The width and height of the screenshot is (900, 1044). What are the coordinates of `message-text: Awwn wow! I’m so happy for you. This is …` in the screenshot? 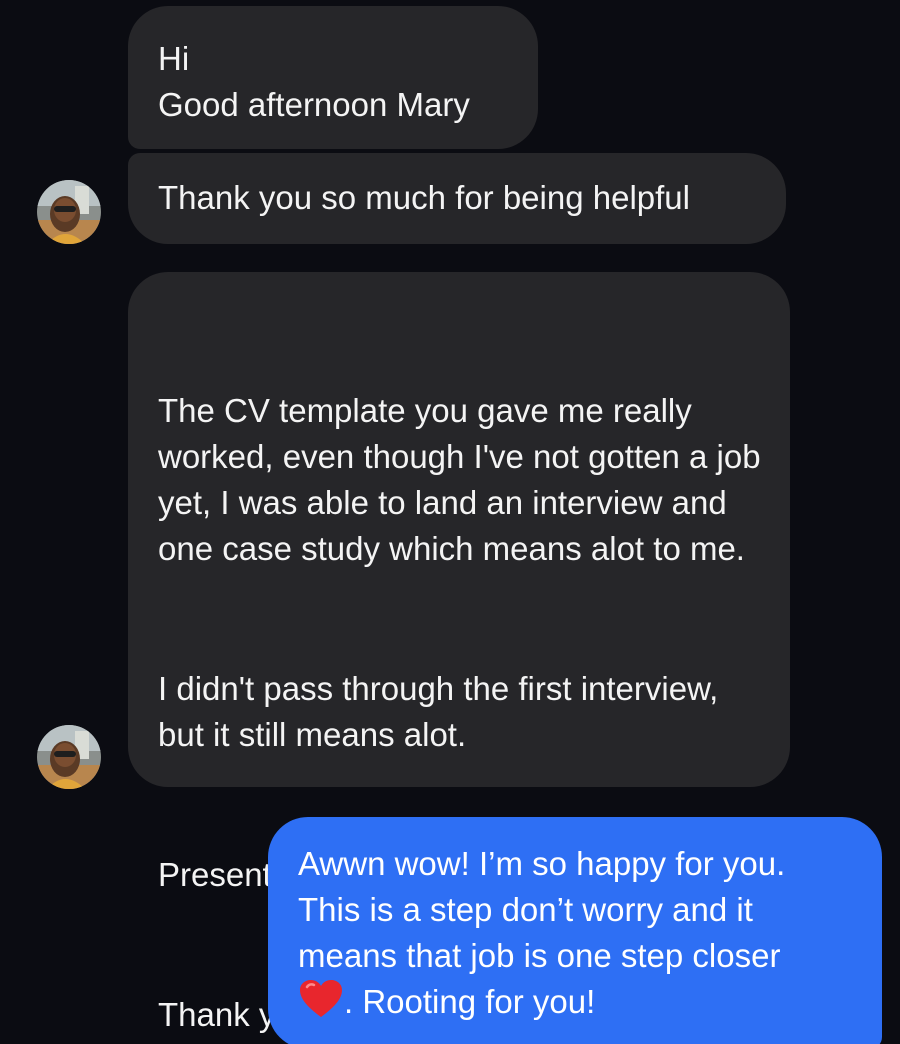 It's located at (546, 909).